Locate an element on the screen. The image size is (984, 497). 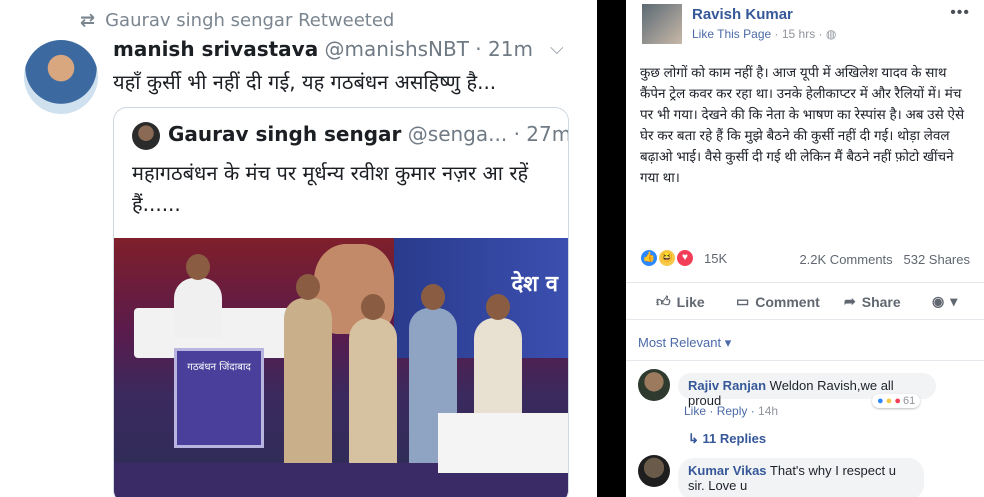
retweet-icon: ⇄ is located at coordinates (88, 20).